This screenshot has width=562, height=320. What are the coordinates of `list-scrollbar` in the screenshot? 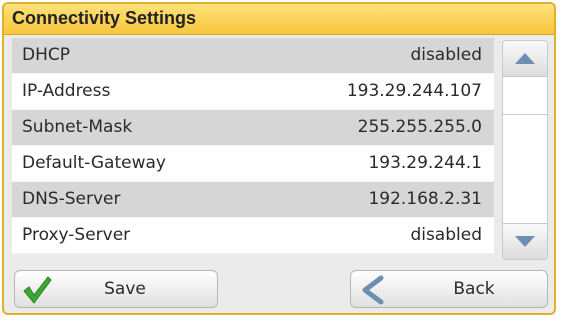 It's located at (525, 150).